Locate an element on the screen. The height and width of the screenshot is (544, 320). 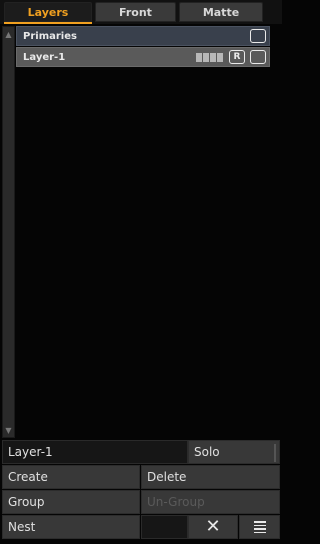
layer-list: Primaries Layer-1 R is located at coordinates (143, 47).